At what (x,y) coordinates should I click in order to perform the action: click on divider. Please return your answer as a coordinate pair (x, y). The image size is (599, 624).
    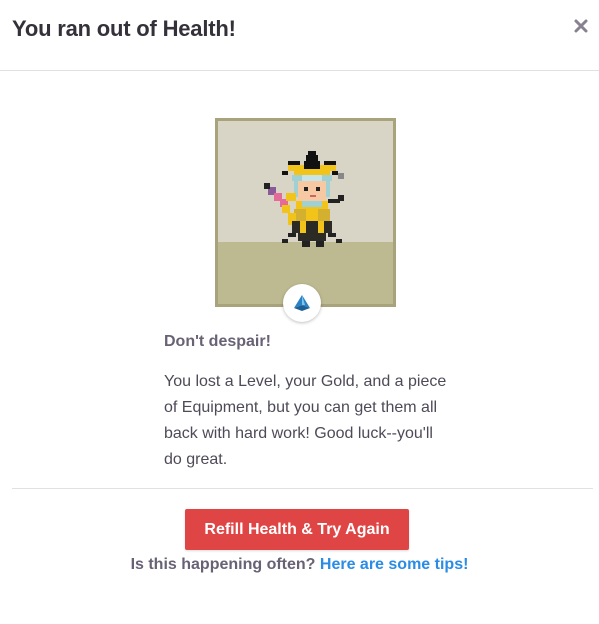
    Looking at the image, I should click on (302, 488).